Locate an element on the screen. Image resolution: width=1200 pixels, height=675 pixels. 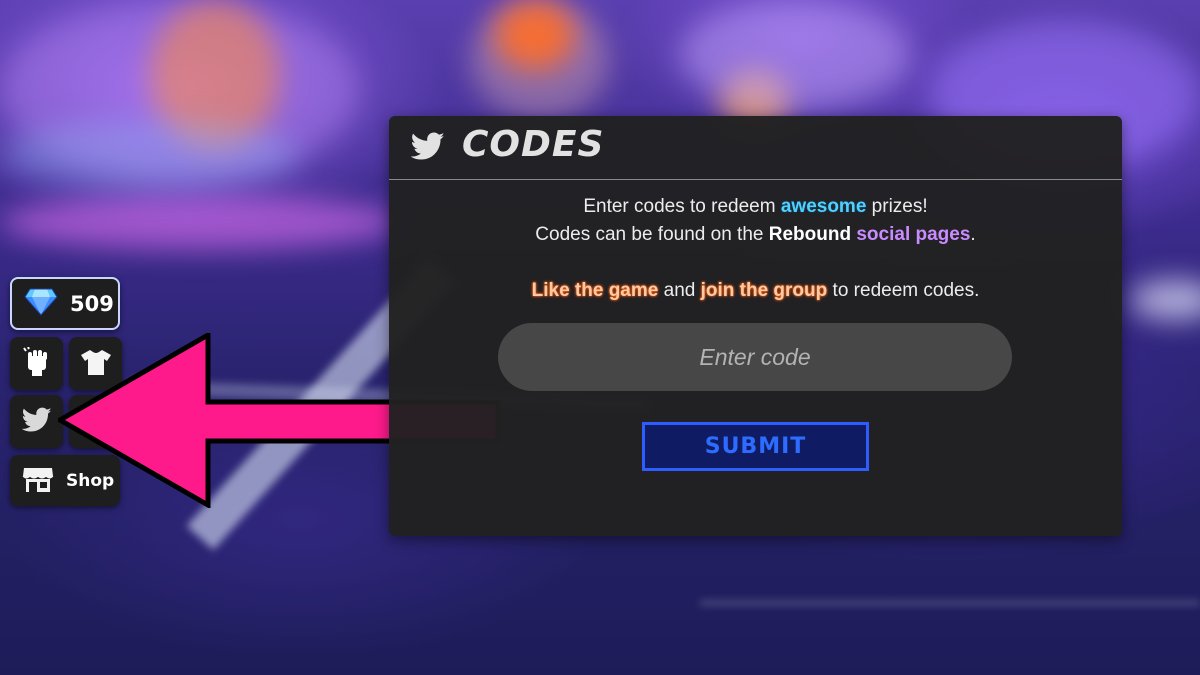
gems-counter: 509 is located at coordinates (65, 303).